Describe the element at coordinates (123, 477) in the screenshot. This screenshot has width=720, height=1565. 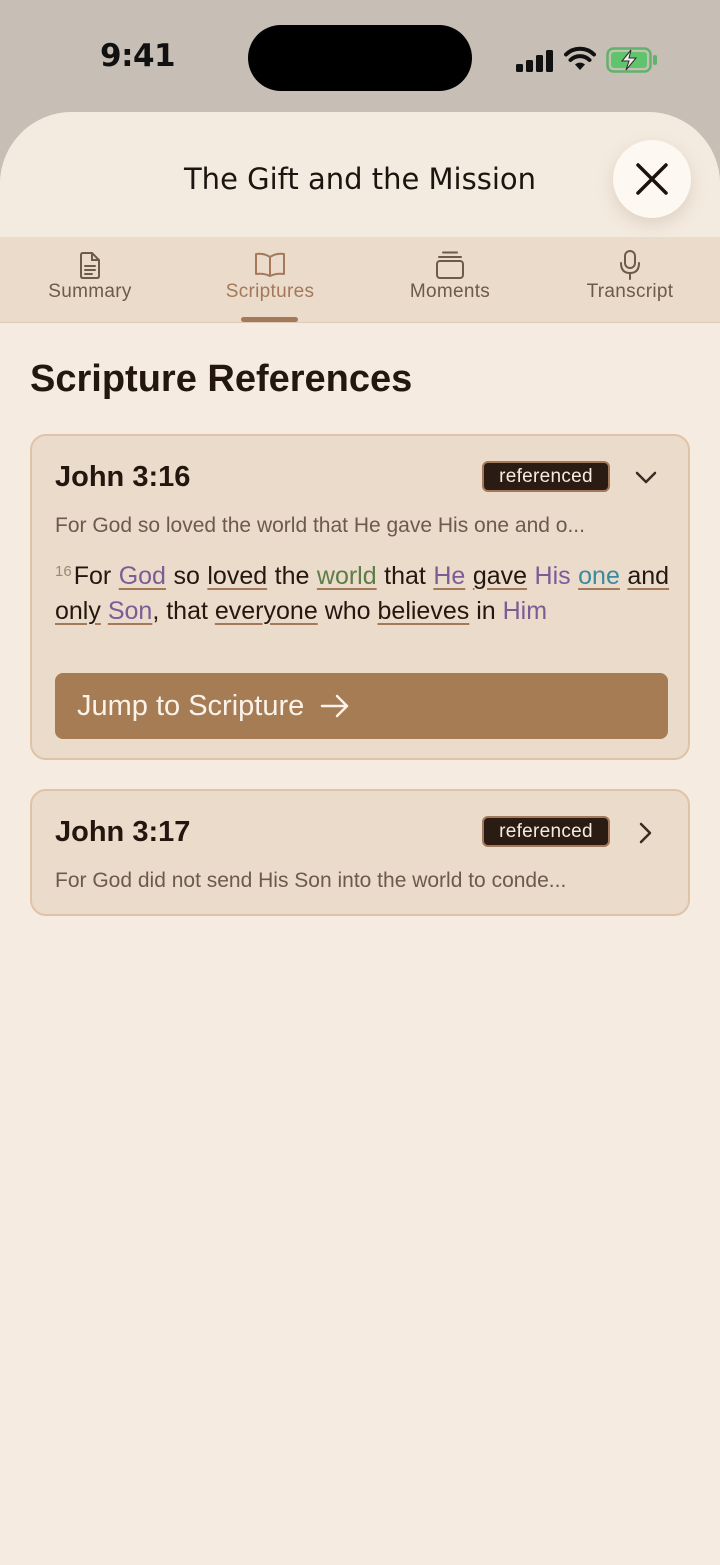
I see `scripture-reference: John 3:16` at that location.